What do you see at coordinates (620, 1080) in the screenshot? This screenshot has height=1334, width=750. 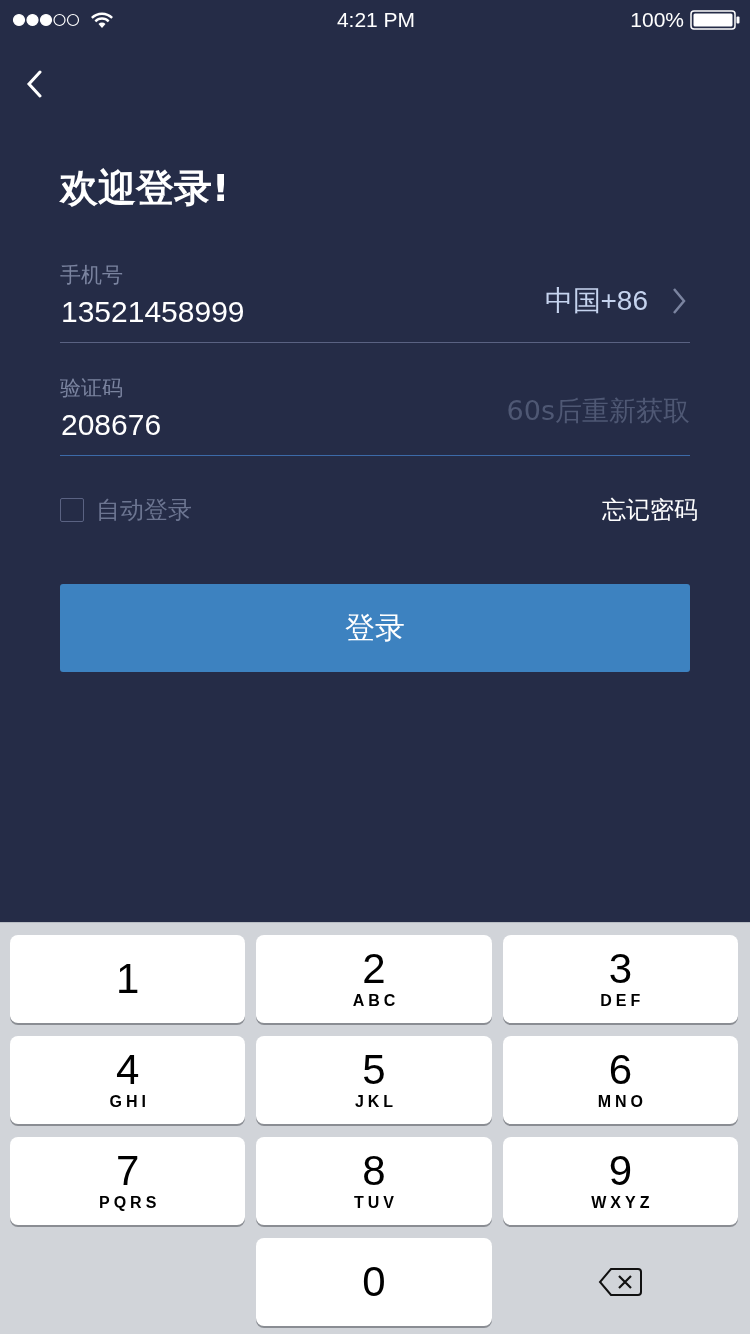 I see `keypad-key: 6 MNO` at bounding box center [620, 1080].